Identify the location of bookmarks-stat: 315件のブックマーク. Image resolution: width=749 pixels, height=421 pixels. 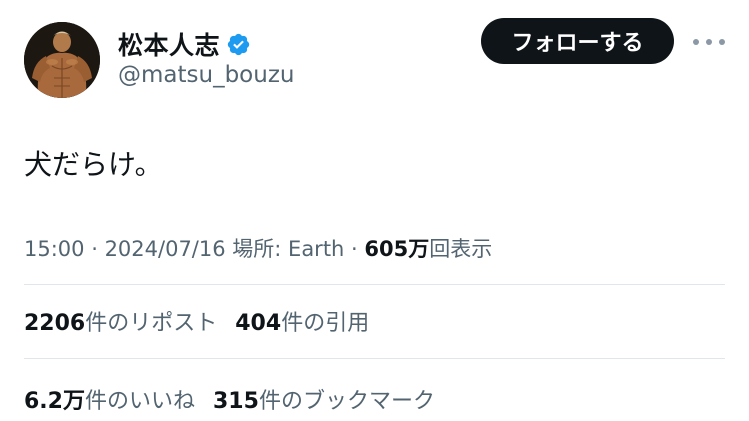
(324, 399).